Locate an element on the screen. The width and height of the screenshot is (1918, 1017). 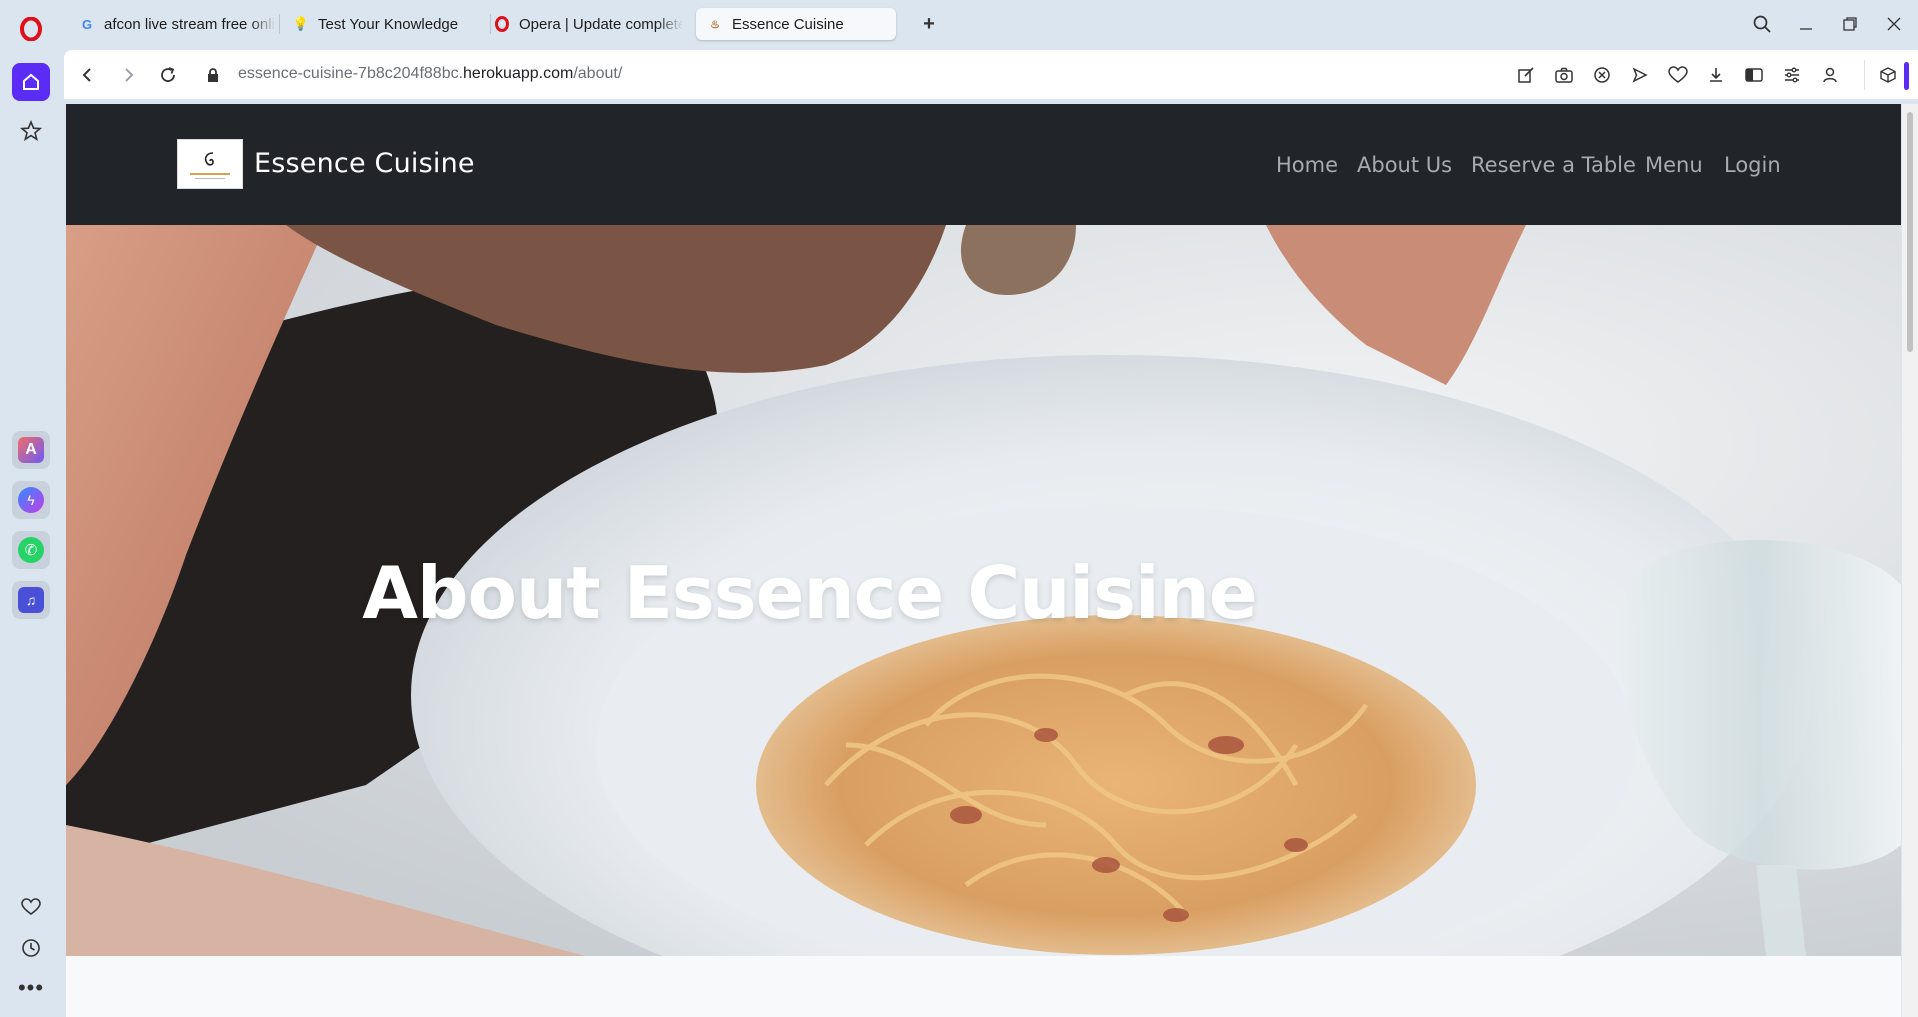
search-tabs-icon is located at coordinates (1762, 24).